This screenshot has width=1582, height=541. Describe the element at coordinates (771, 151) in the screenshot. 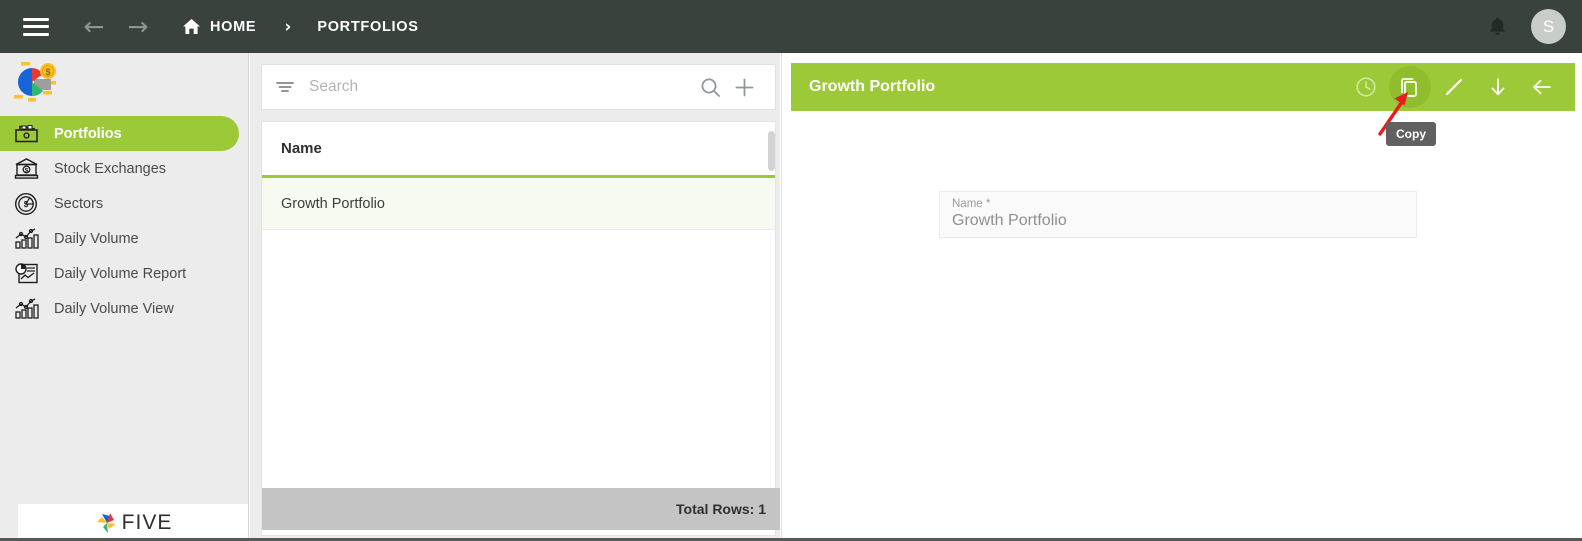

I see `list-scrollbar-thumb` at that location.